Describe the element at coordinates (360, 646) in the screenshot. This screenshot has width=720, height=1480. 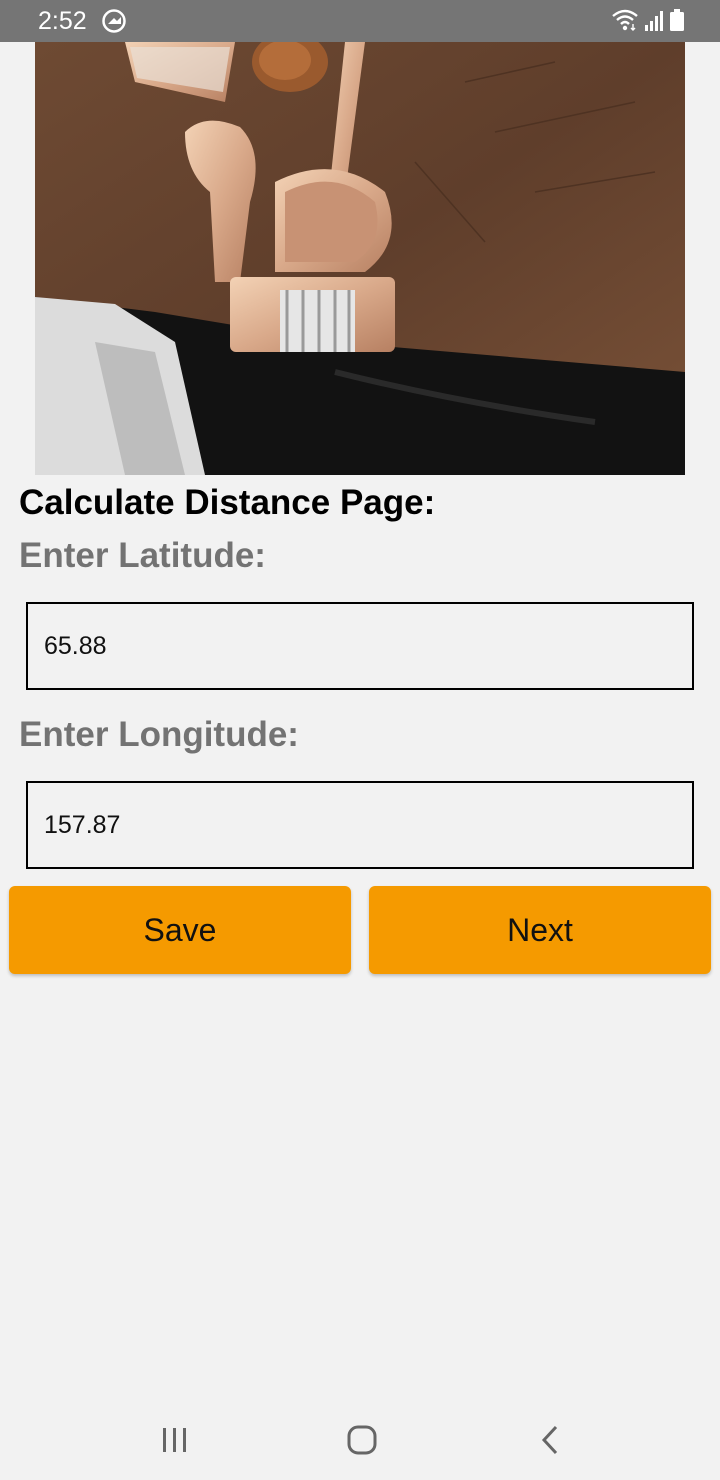
I see `latitude-input` at that location.